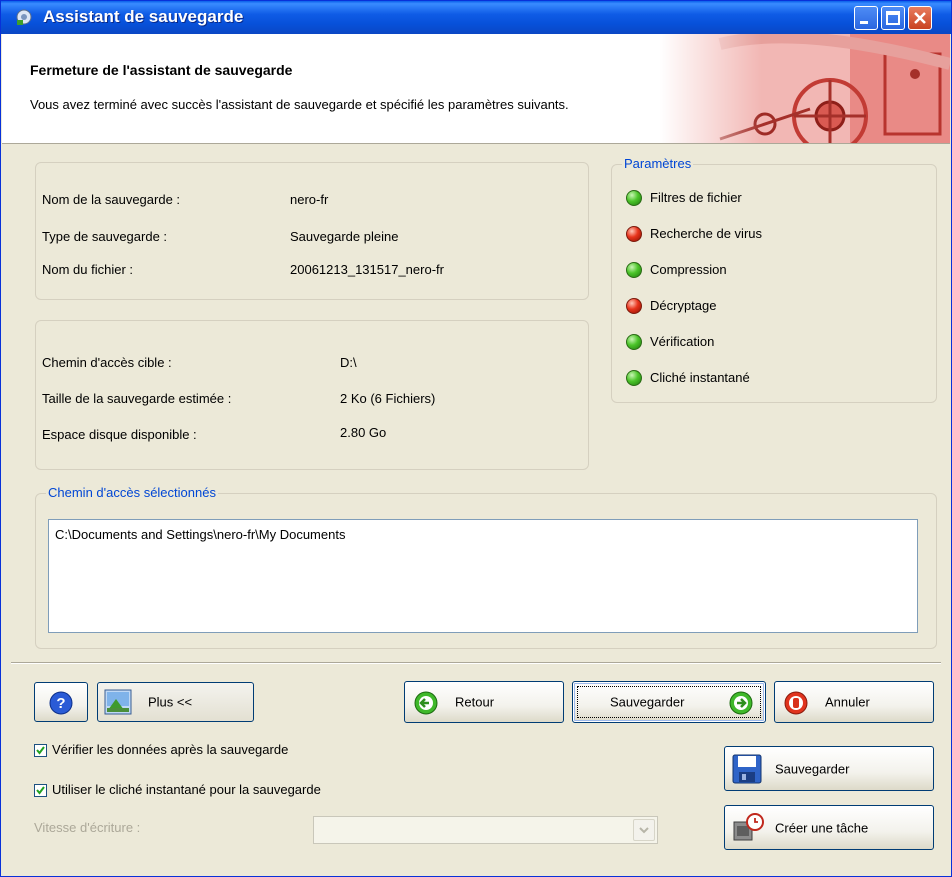 This screenshot has width=952, height=877. I want to click on estimated-size-label: Taille de la sauvegarde estimée :, so click(137, 398).